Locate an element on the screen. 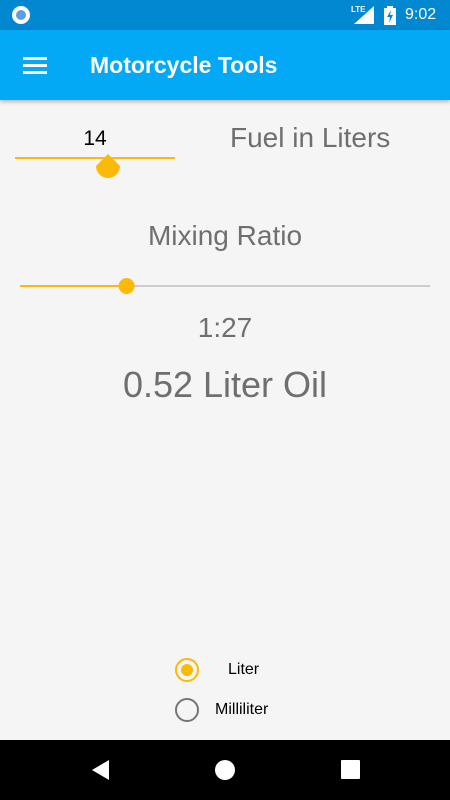 The width and height of the screenshot is (450, 800). app-bar: Motorcycle Tools is located at coordinates (225, 65).